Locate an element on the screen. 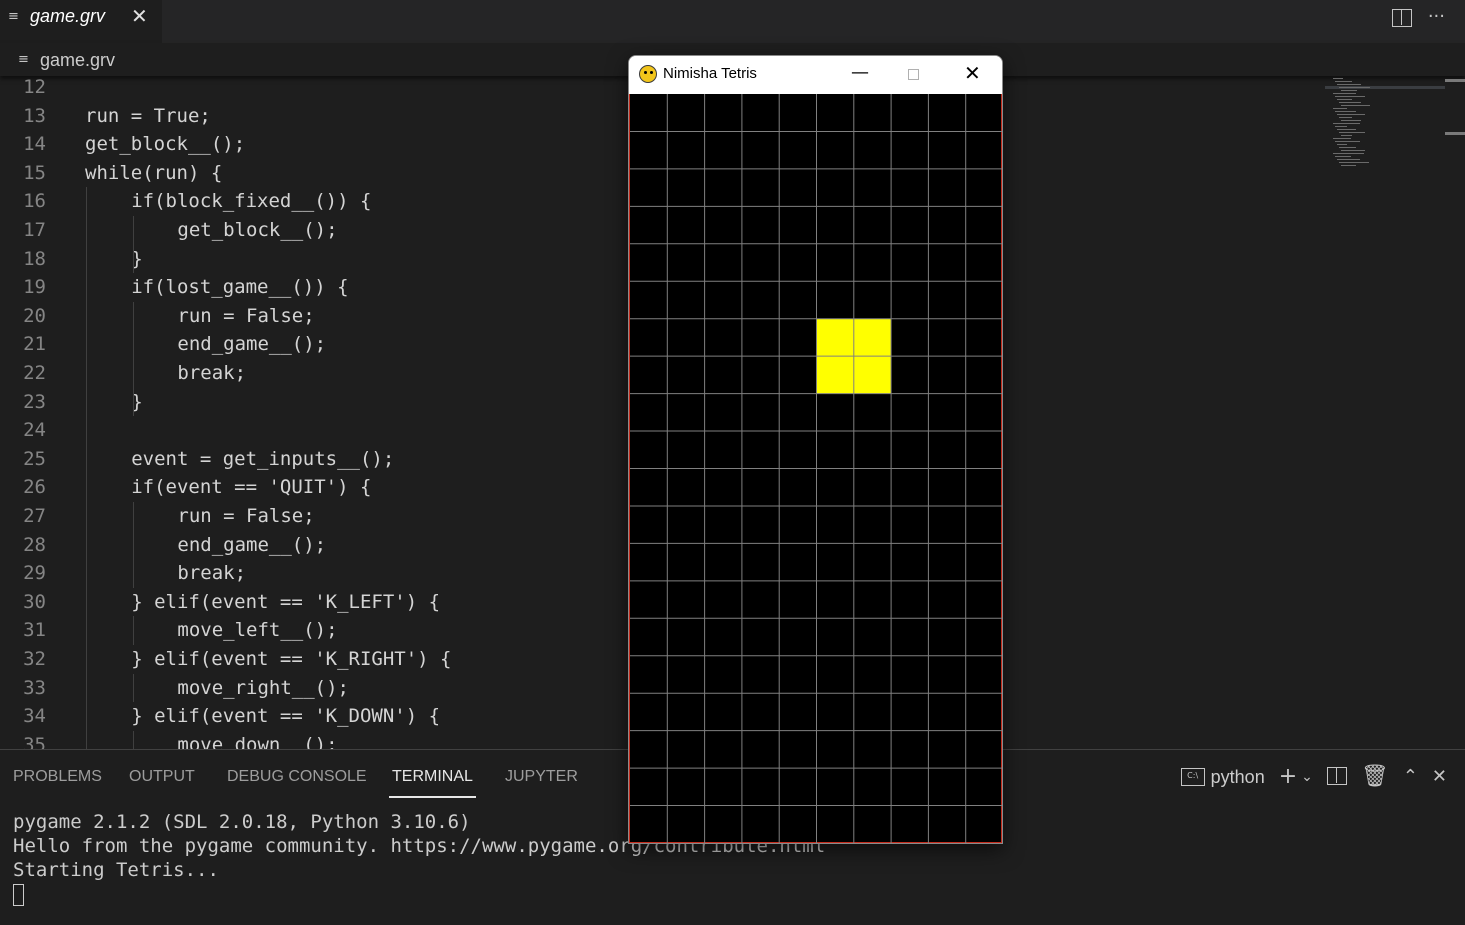  terminal-name: python is located at coordinates (1238, 777).